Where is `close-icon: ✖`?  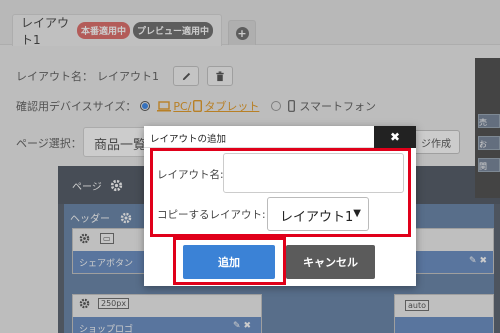 close-icon: ✖ is located at coordinates (395, 137).